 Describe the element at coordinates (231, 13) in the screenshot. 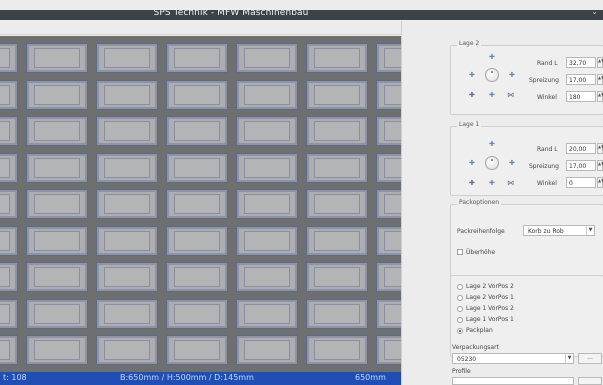

I see `window-title: SPS Technik - MFW Maschinenbau` at that location.